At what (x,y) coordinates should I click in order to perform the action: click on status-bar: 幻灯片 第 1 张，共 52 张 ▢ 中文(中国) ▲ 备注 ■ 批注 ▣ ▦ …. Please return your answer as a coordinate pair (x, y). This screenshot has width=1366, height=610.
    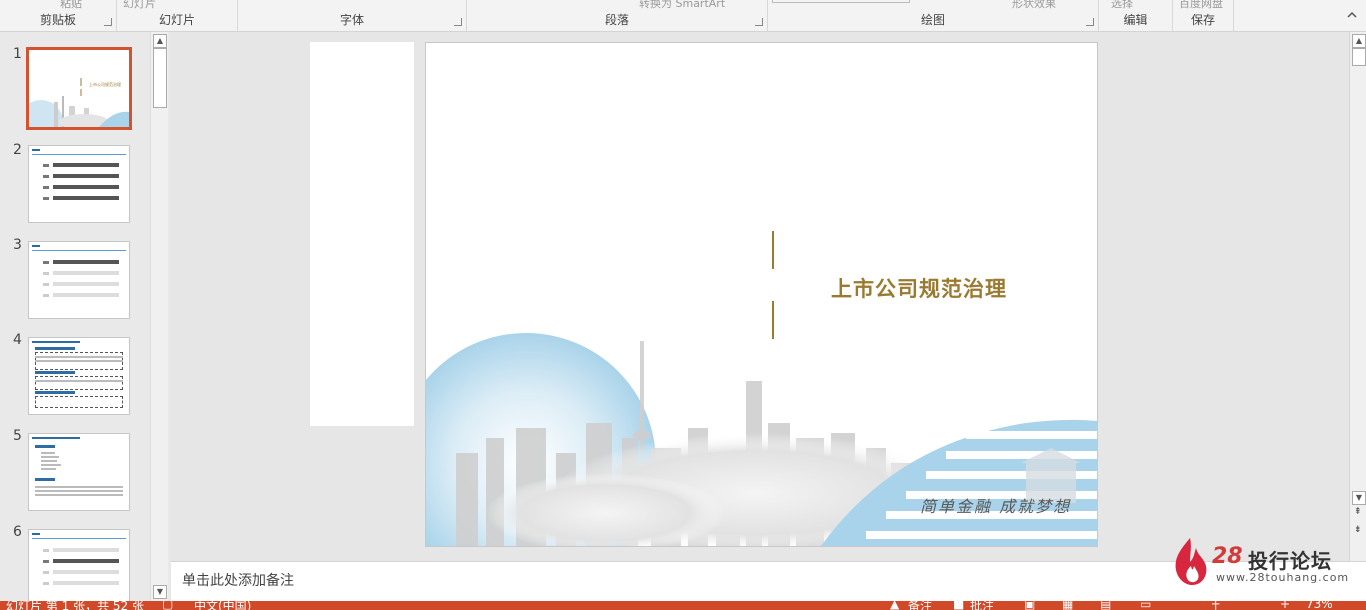
    Looking at the image, I should click on (683, 605).